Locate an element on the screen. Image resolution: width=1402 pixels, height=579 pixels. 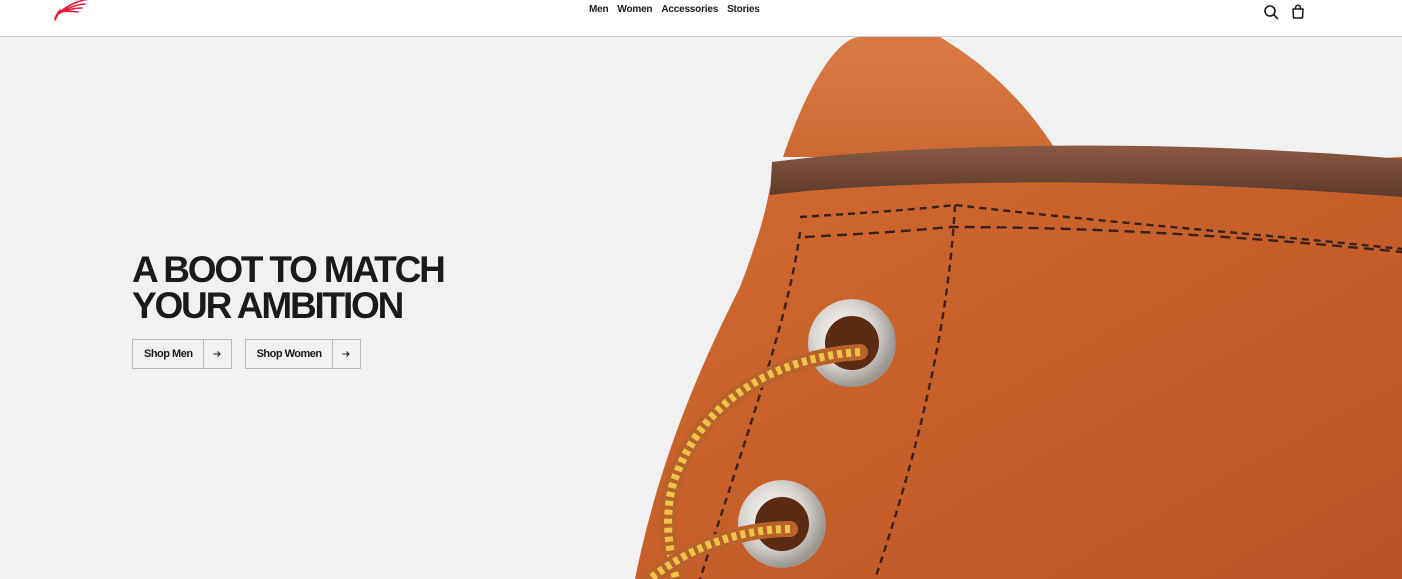
hero-cta-group: Shop Men Shop Women is located at coordinates (246, 354).